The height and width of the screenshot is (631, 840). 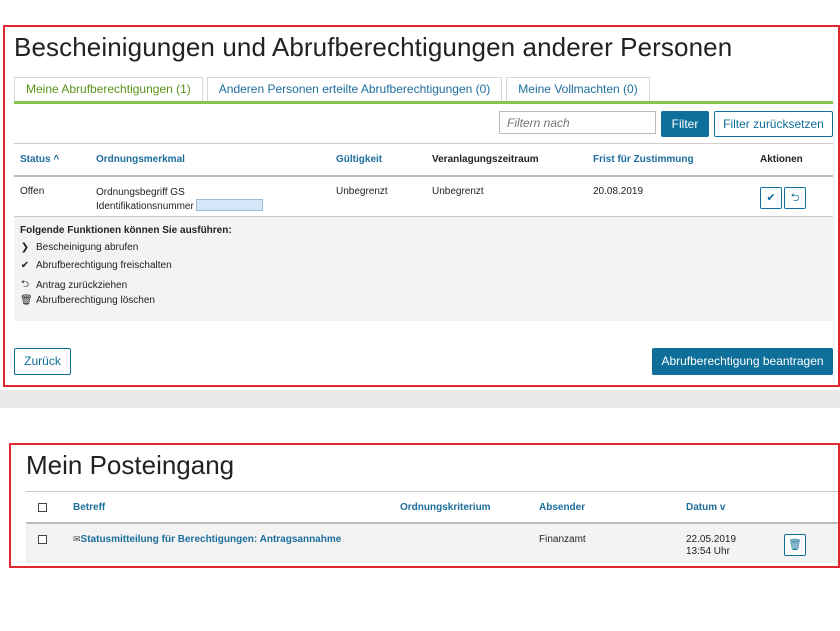 I want to click on envelope-icon: ✉, so click(x=77, y=539).